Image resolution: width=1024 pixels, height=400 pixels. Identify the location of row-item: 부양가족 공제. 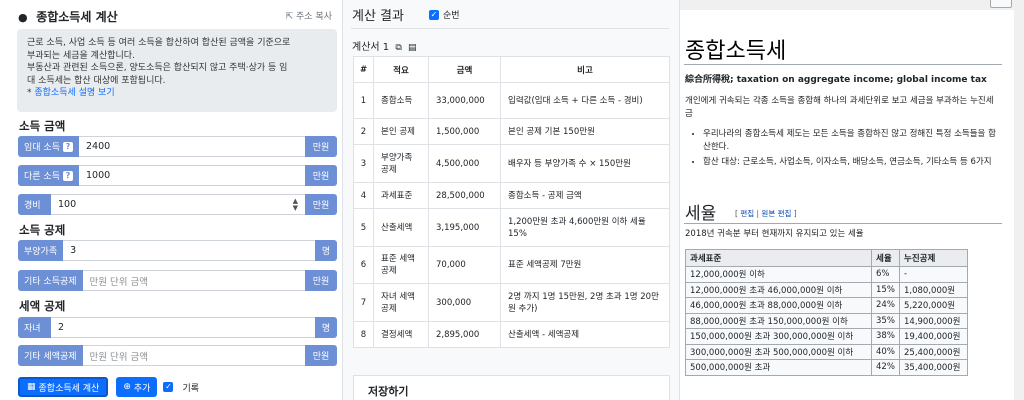
(401, 163).